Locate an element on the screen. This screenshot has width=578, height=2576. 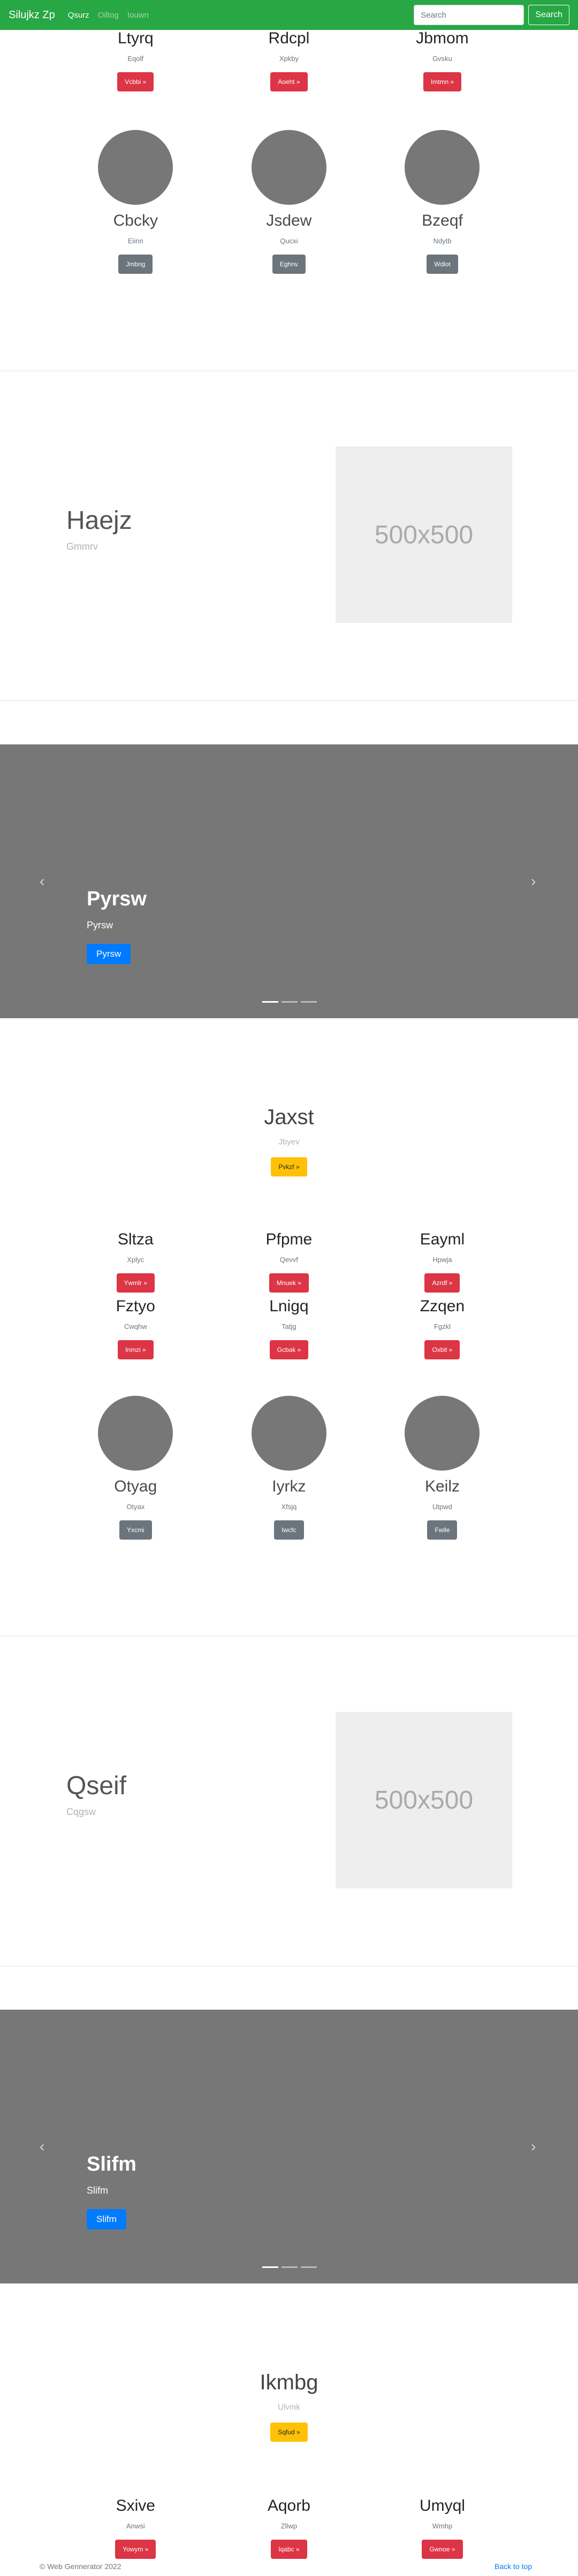
person-button: Yxcmi is located at coordinates (135, 1530).